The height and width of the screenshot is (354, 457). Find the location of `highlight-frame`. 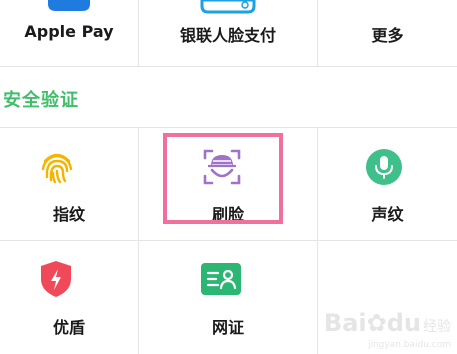

highlight-frame is located at coordinates (223, 178).